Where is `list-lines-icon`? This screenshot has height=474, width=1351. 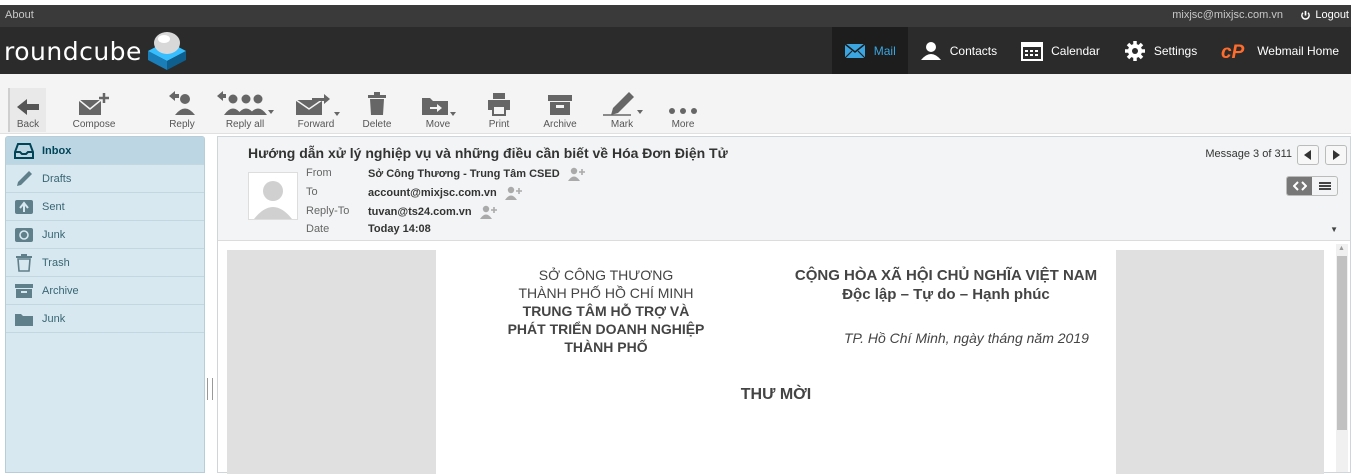
list-lines-icon is located at coordinates (1324, 186).